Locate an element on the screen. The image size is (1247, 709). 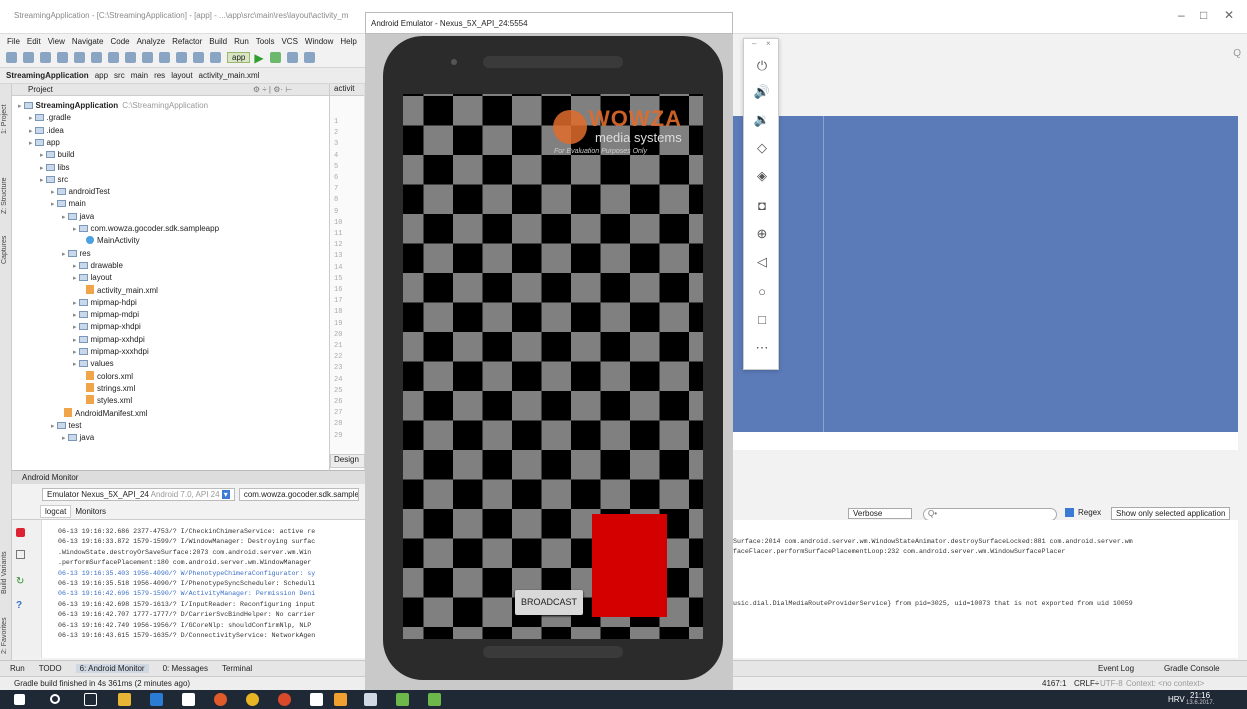
breadcrumb-main: main is located at coordinates (139, 75).